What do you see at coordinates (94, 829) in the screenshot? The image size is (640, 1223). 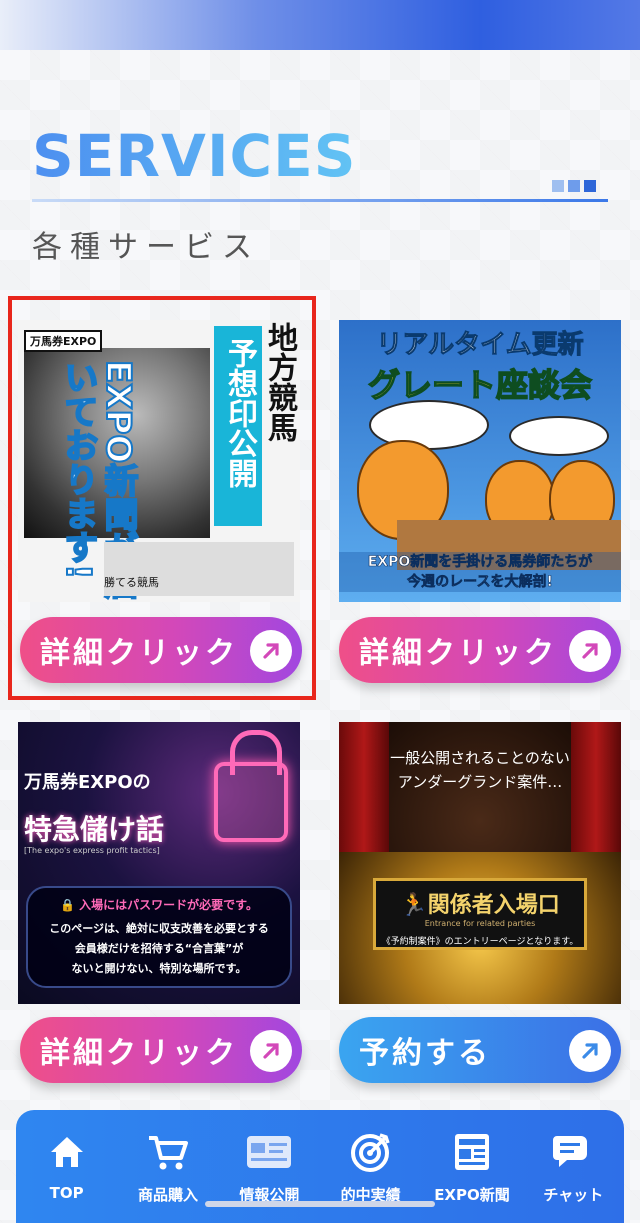 I see `express-profit-title: 特急儲け話` at bounding box center [94, 829].